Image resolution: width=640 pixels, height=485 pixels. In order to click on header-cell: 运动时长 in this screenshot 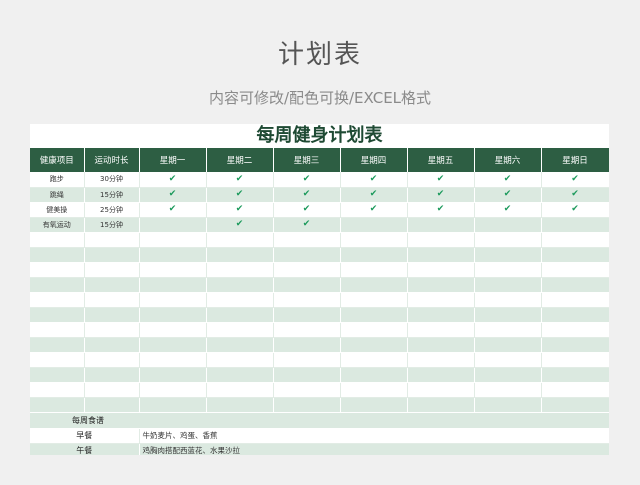, I will do `click(112, 160)`.